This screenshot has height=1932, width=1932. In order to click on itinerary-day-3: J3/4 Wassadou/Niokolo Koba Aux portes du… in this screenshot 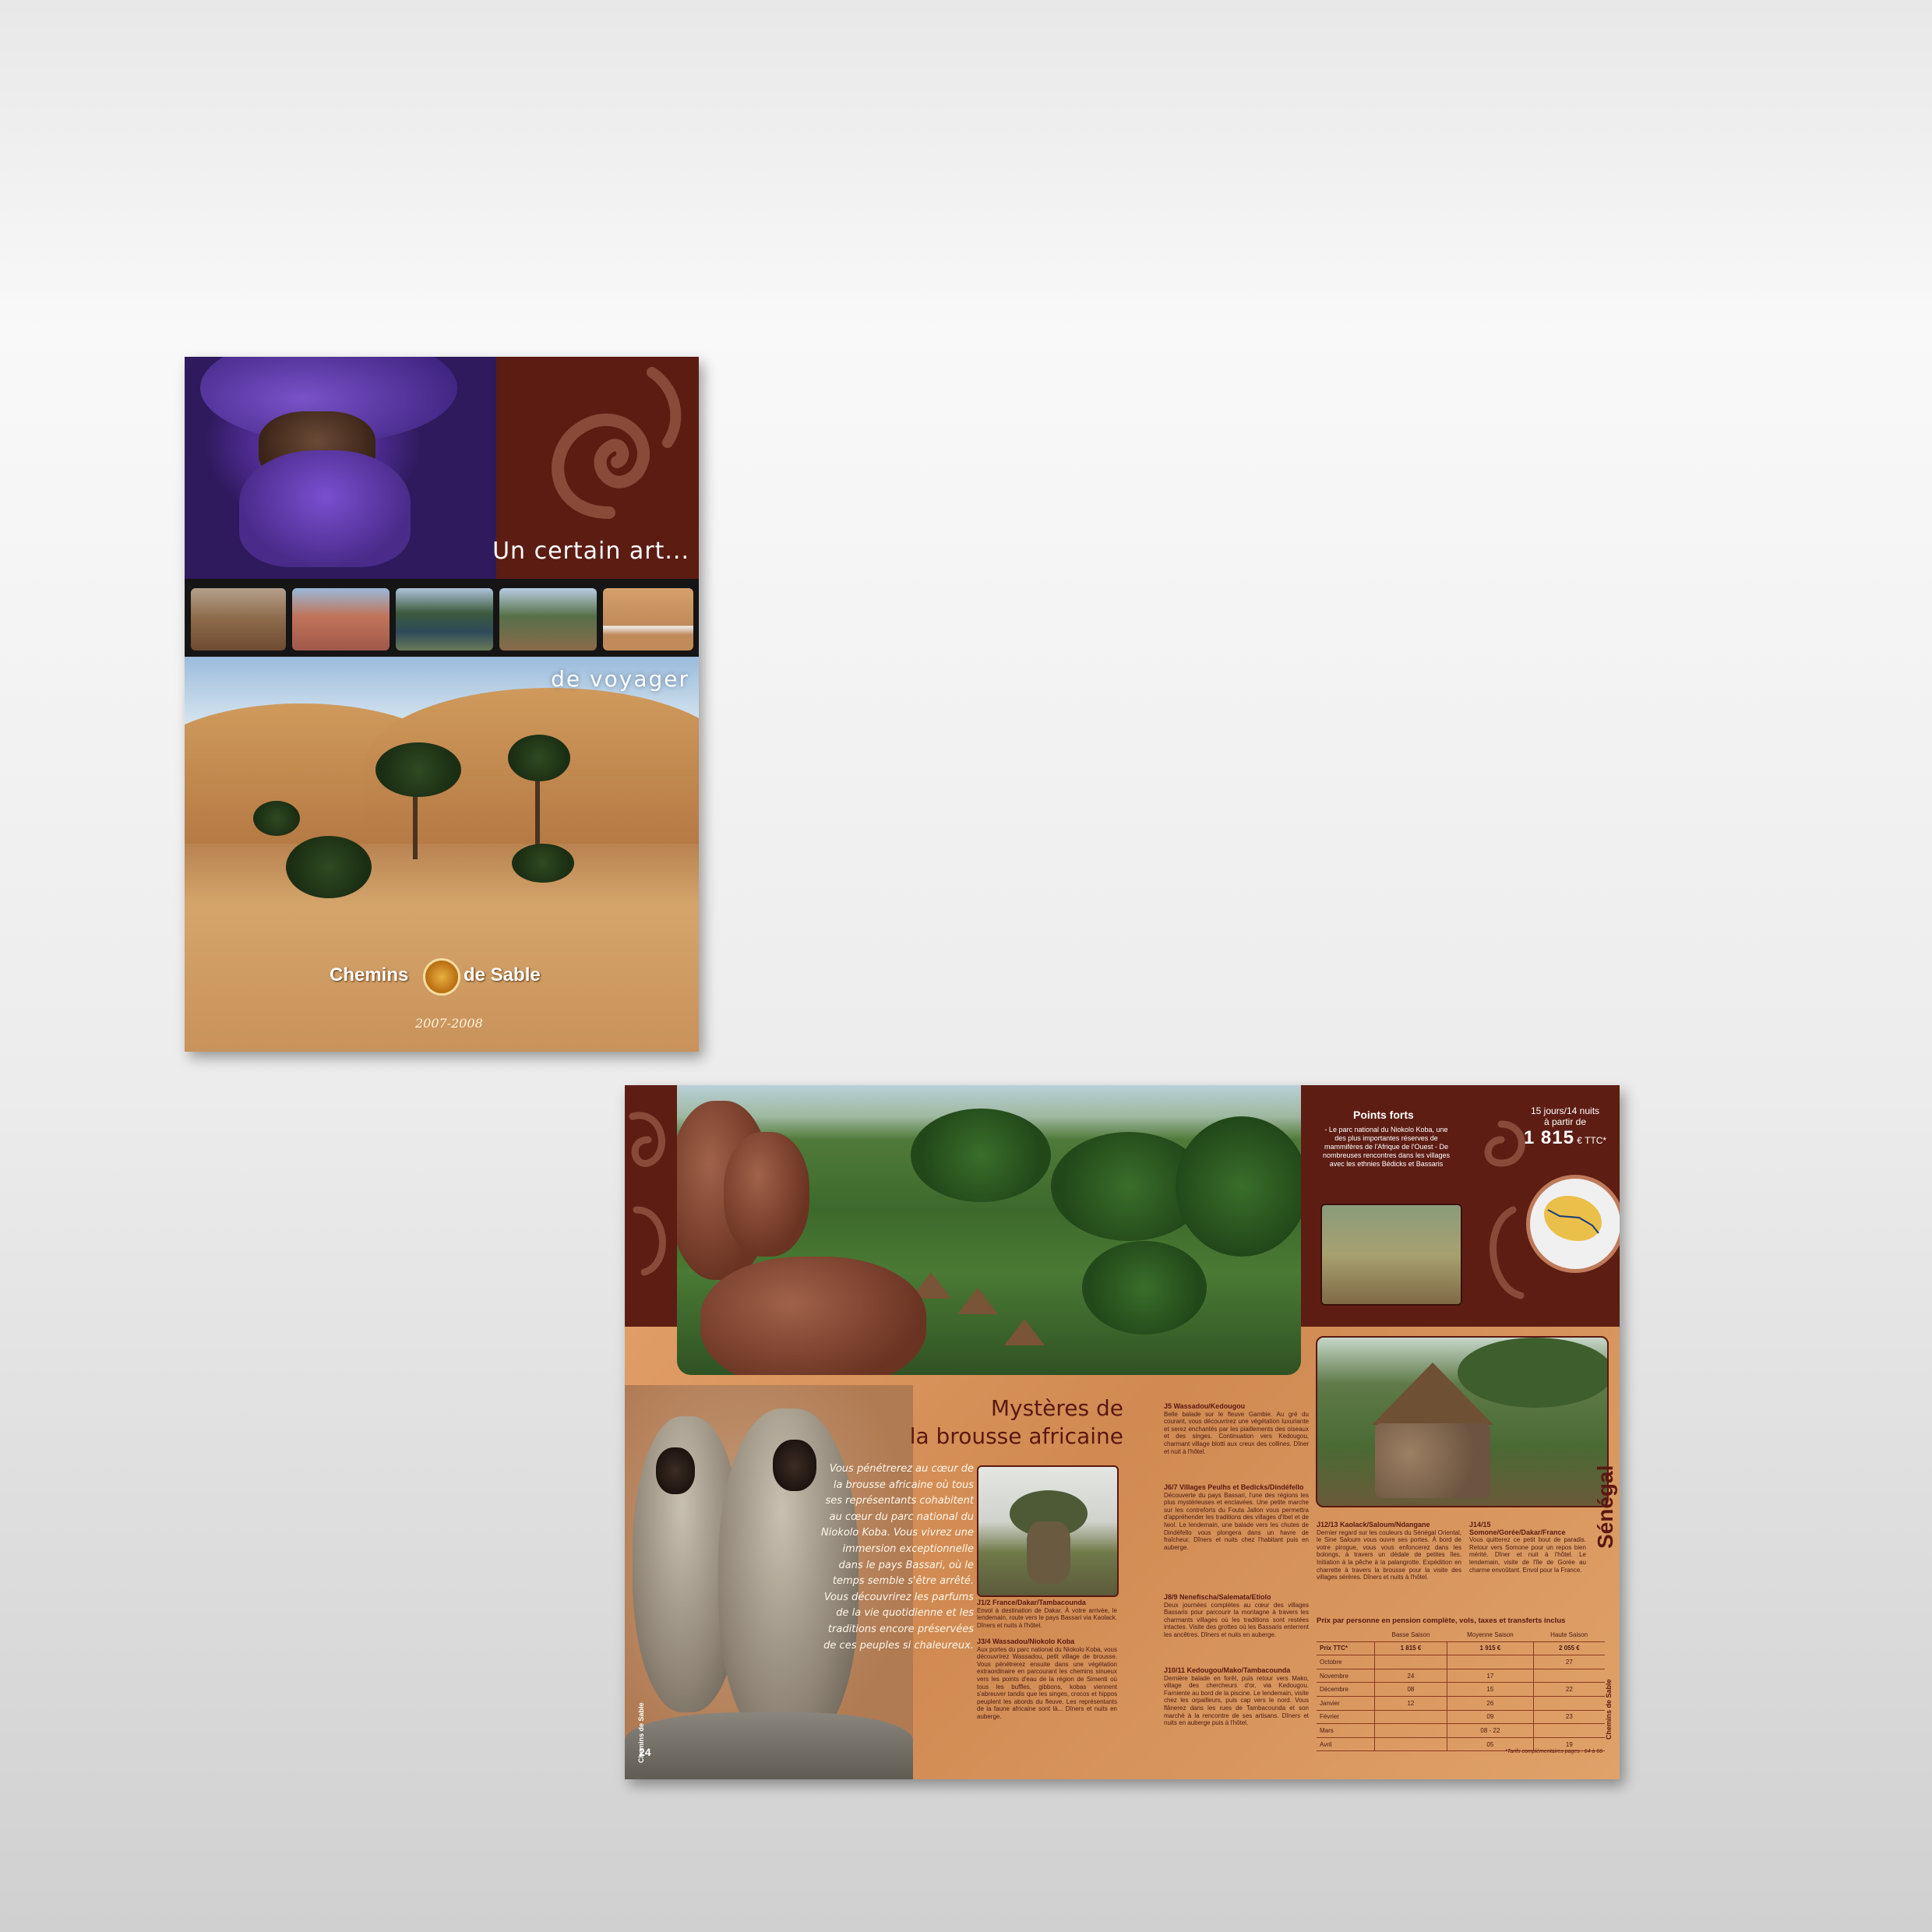, I will do `click(1047, 1679)`.